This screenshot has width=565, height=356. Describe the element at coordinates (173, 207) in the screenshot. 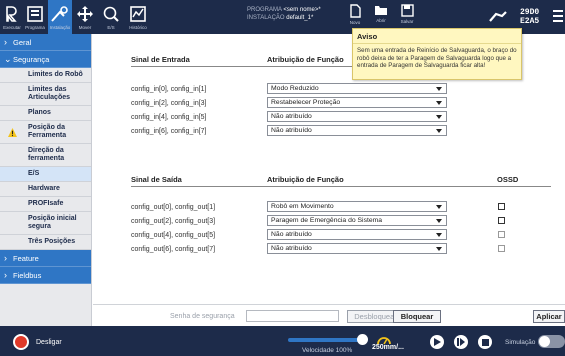

I see `output-signal-label: config_out[0], config_out[1]` at that location.